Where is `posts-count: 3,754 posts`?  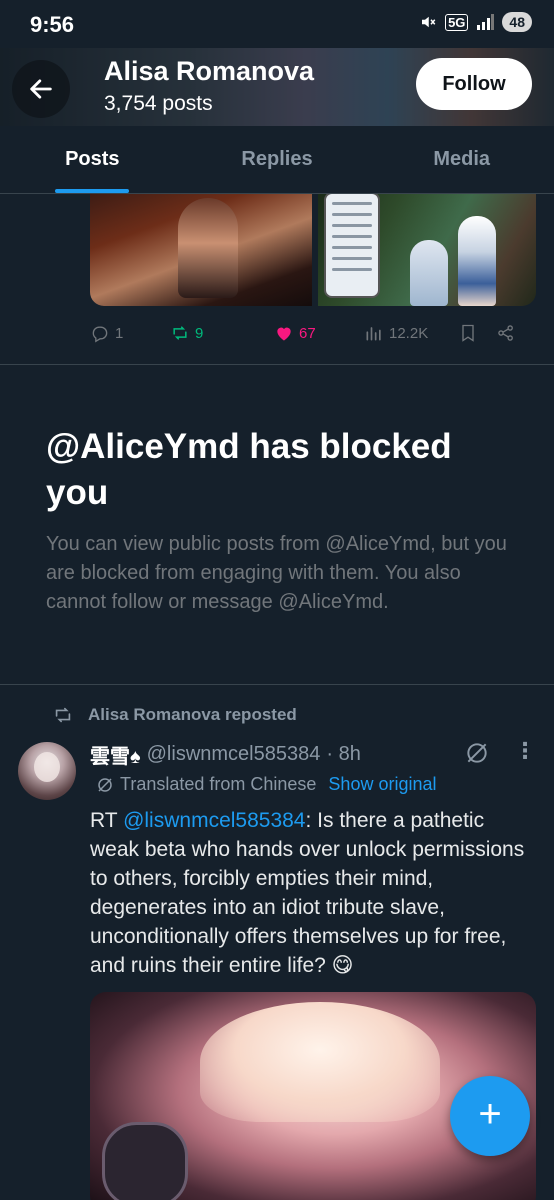 posts-count: 3,754 posts is located at coordinates (158, 103).